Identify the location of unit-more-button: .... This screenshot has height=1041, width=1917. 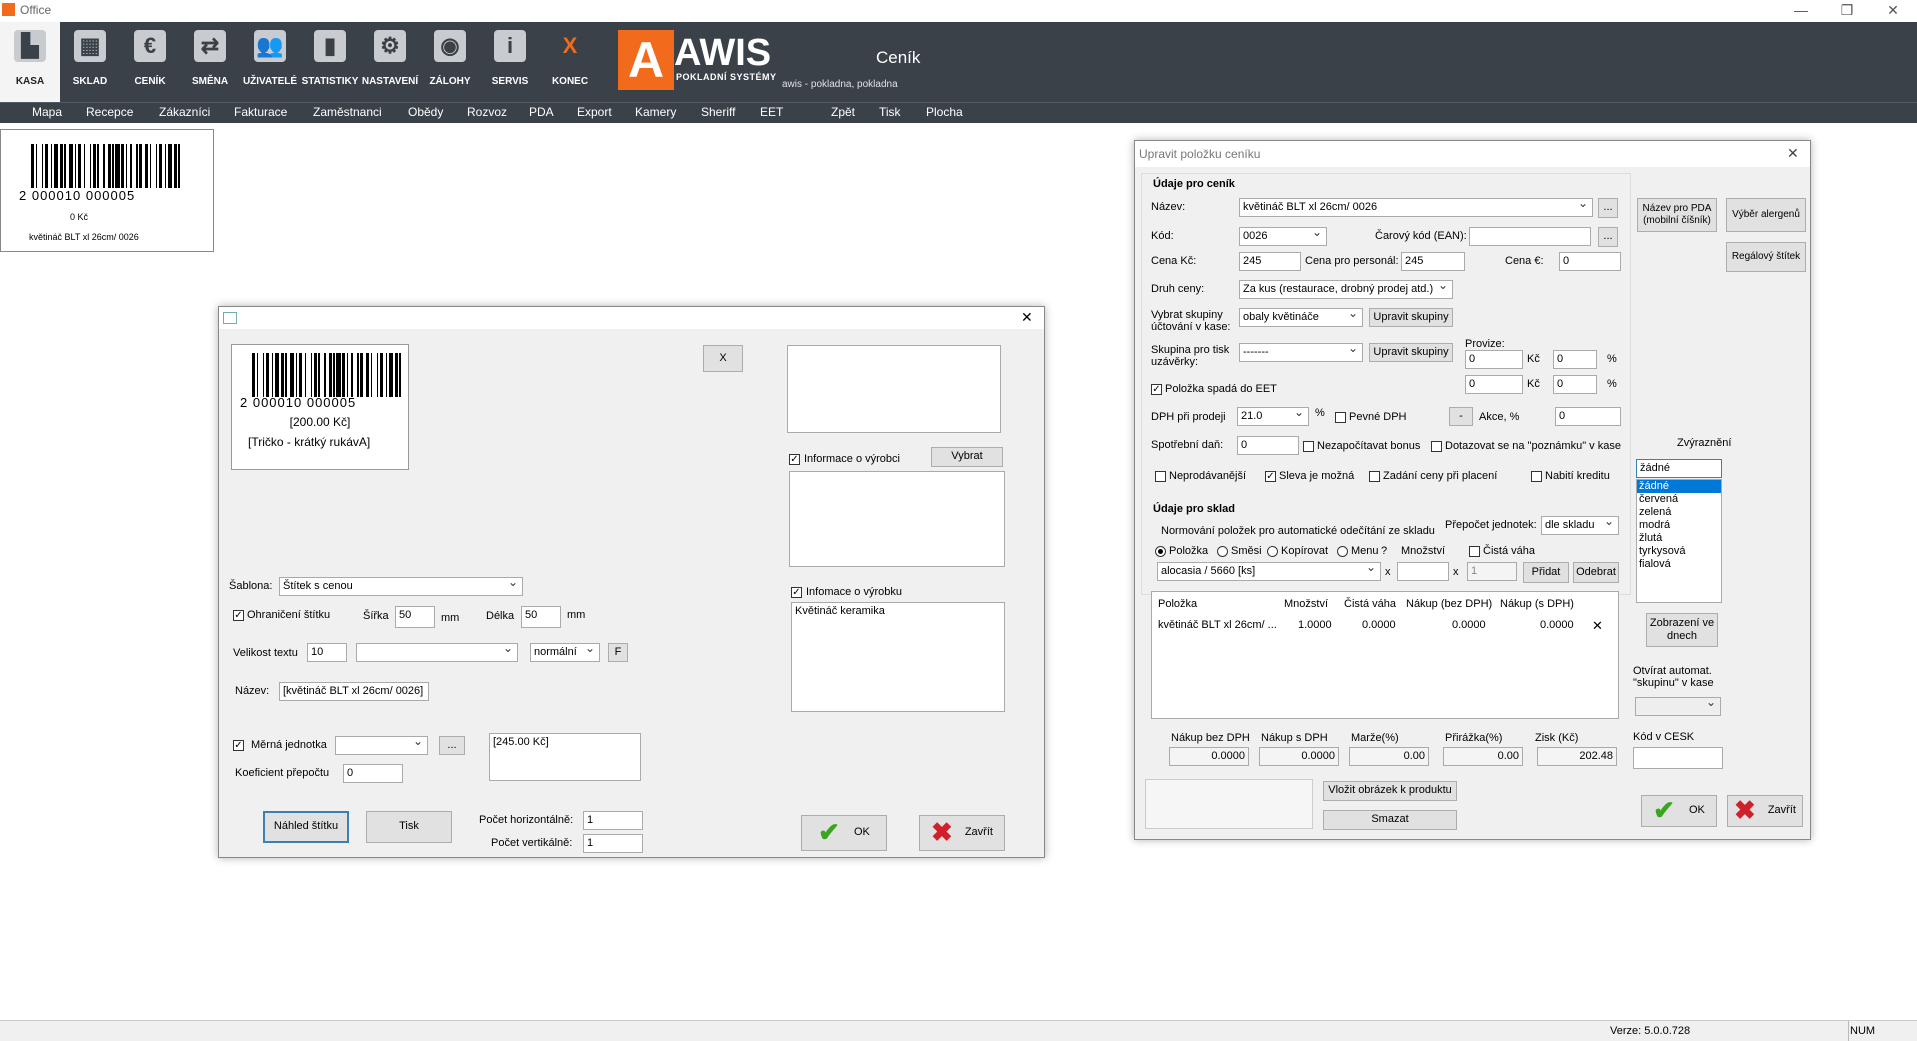
(452, 745).